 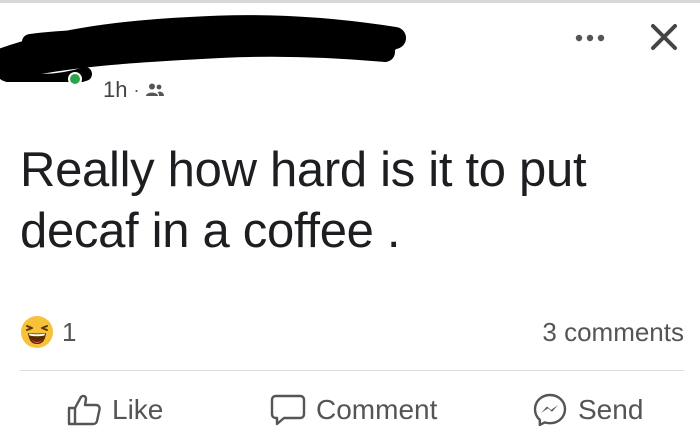 I want to click on comment-icon, so click(x=288, y=410).